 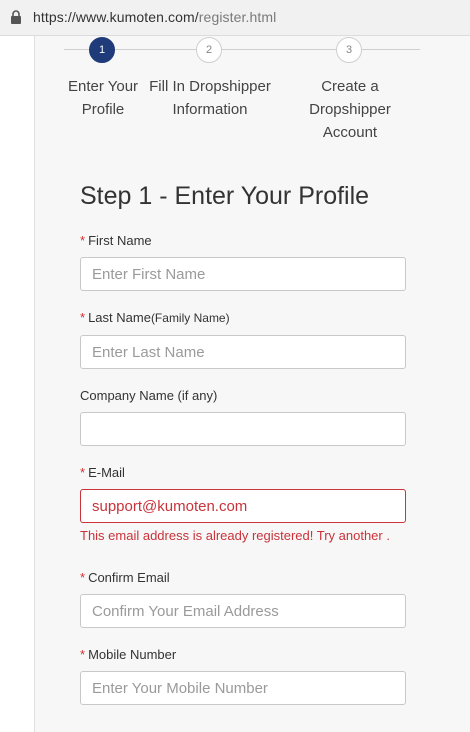 What do you see at coordinates (149, 395) in the screenshot?
I see `company-name-label: Company Name (if any)` at bounding box center [149, 395].